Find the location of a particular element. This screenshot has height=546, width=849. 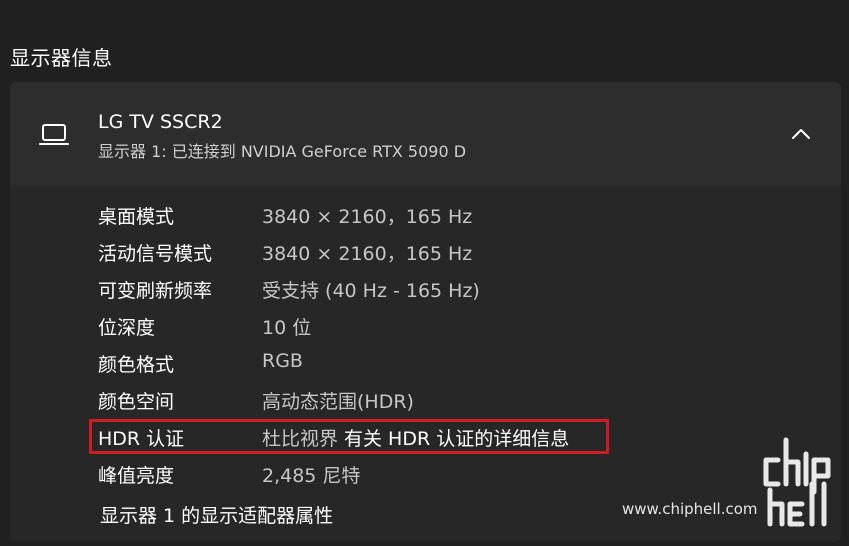

display-subtitle: 显示器 1: 已连接到 NVIDIA GeForce RTX 5090 D is located at coordinates (282, 151).